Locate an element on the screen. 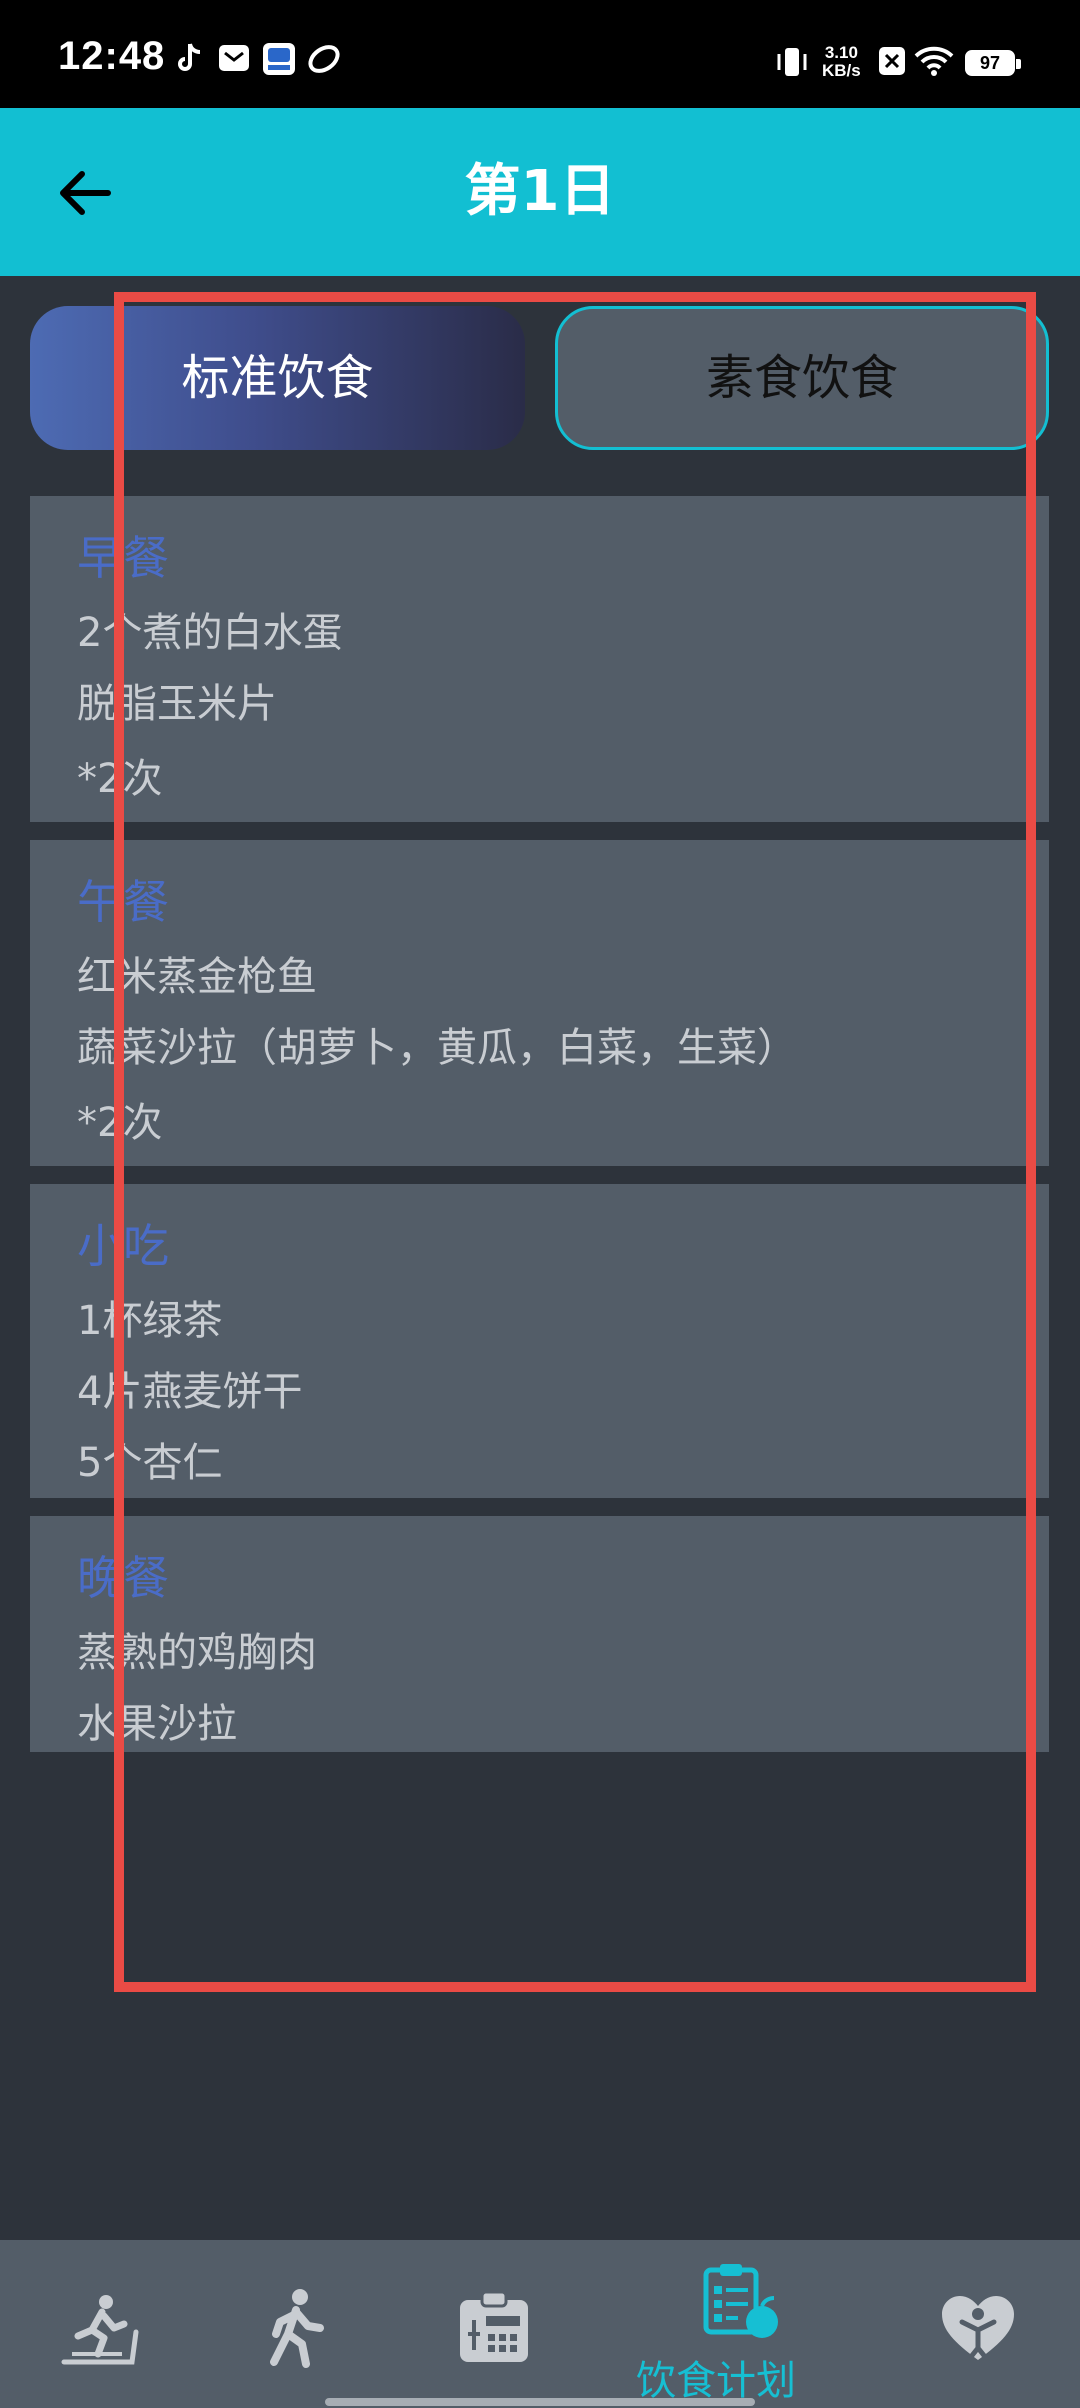 This screenshot has height=2408, width=1080. app-header: 第1日 is located at coordinates (540, 192).